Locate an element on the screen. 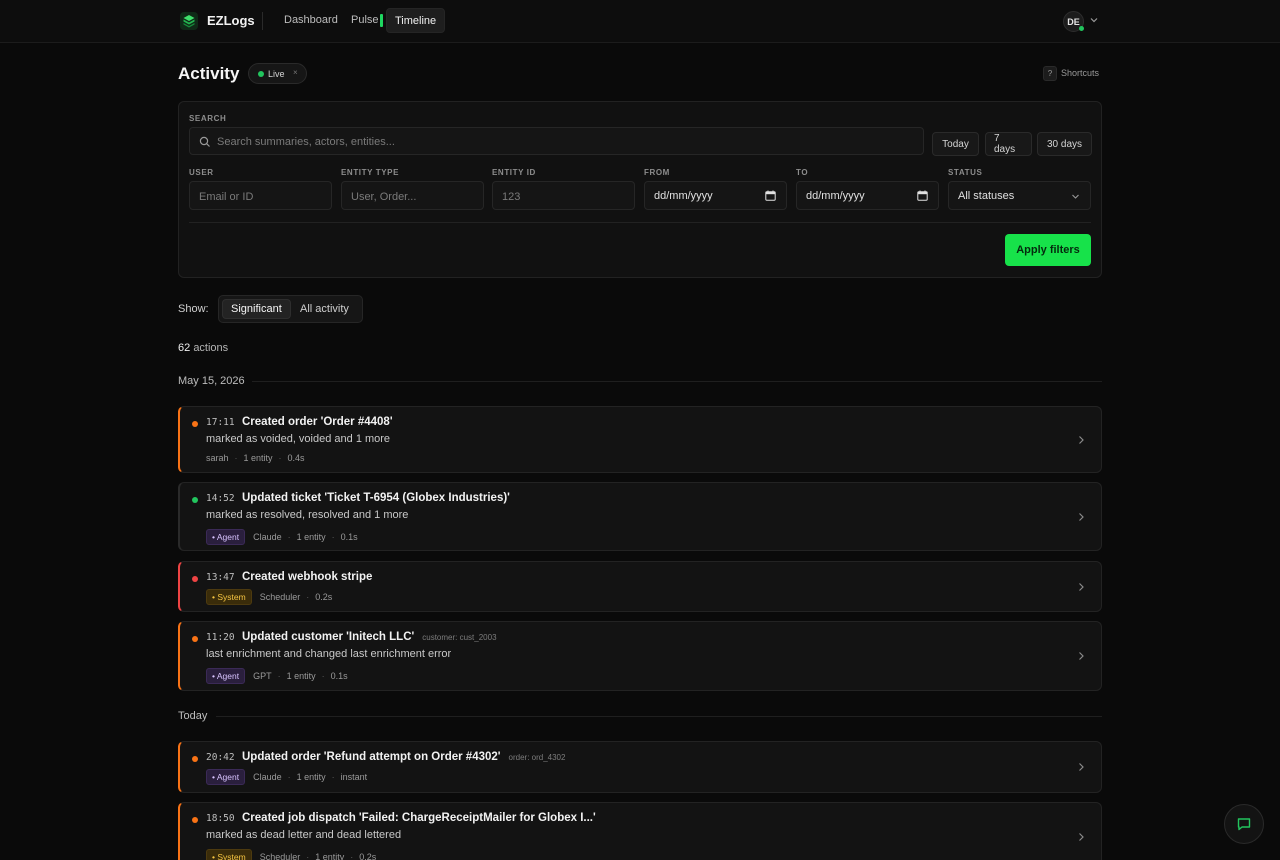 This screenshot has width=1280, height=860. live-label: Live is located at coordinates (276, 74).